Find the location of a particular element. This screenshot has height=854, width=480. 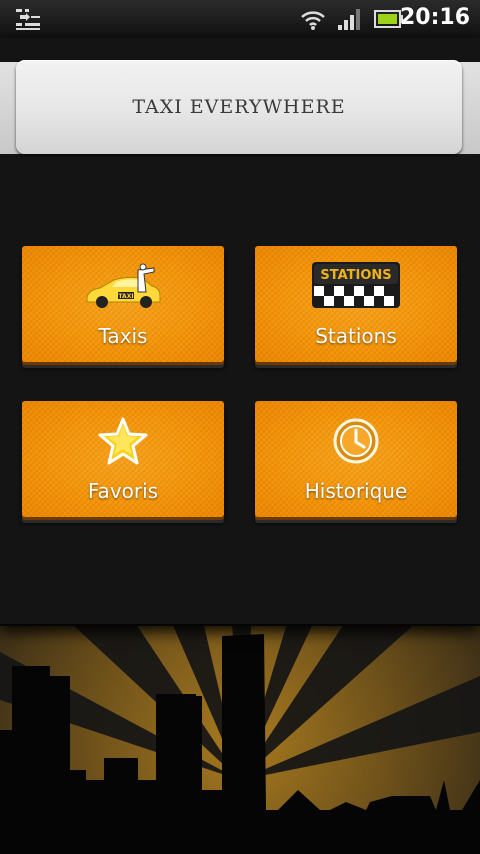

stations-sign-icon: STATIONS is located at coordinates (356, 285).